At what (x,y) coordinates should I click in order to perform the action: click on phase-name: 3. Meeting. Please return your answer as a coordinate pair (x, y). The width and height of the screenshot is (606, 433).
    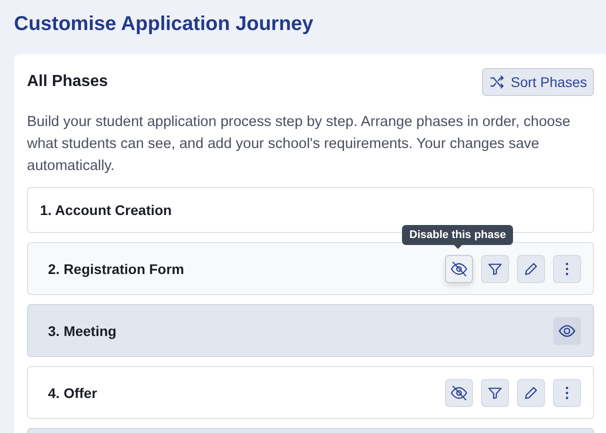
    Looking at the image, I should click on (83, 330).